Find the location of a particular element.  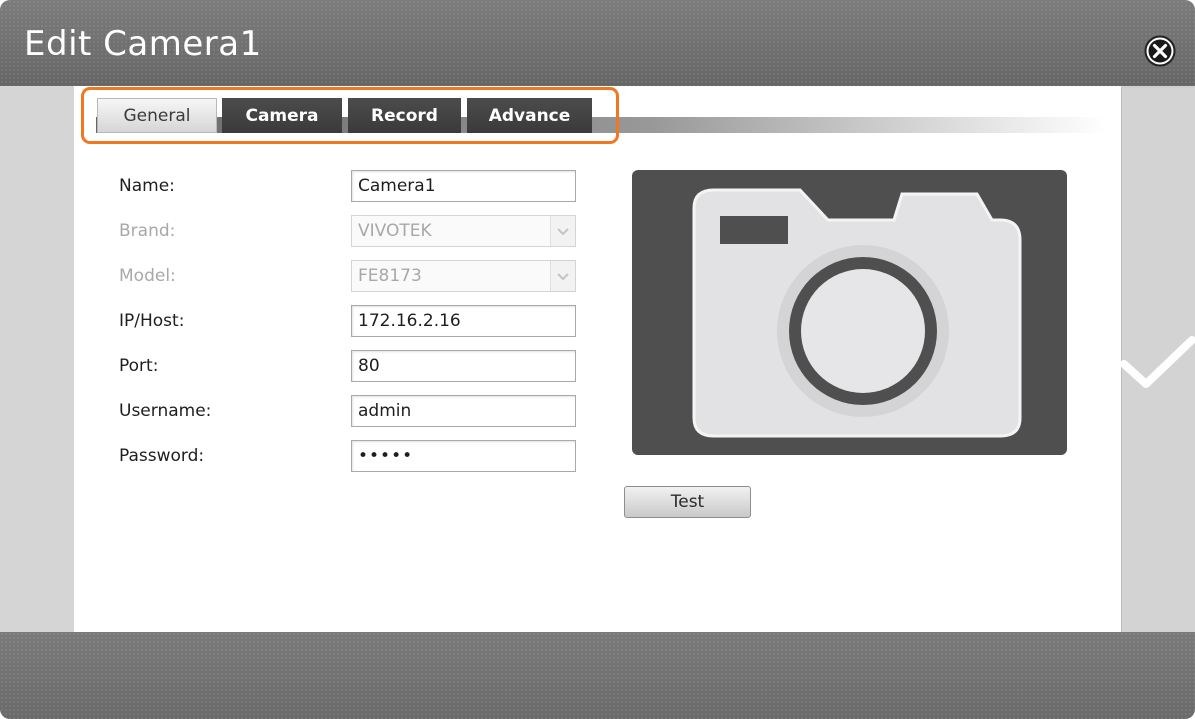

camera-preview is located at coordinates (849, 312).